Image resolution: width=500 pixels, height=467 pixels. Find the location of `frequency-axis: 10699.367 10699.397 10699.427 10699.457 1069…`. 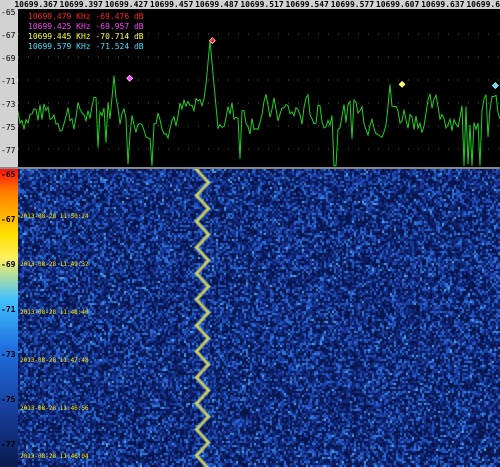

frequency-axis: 10699.367 10699.397 10699.427 10699.457 1069… is located at coordinates (250, 4).